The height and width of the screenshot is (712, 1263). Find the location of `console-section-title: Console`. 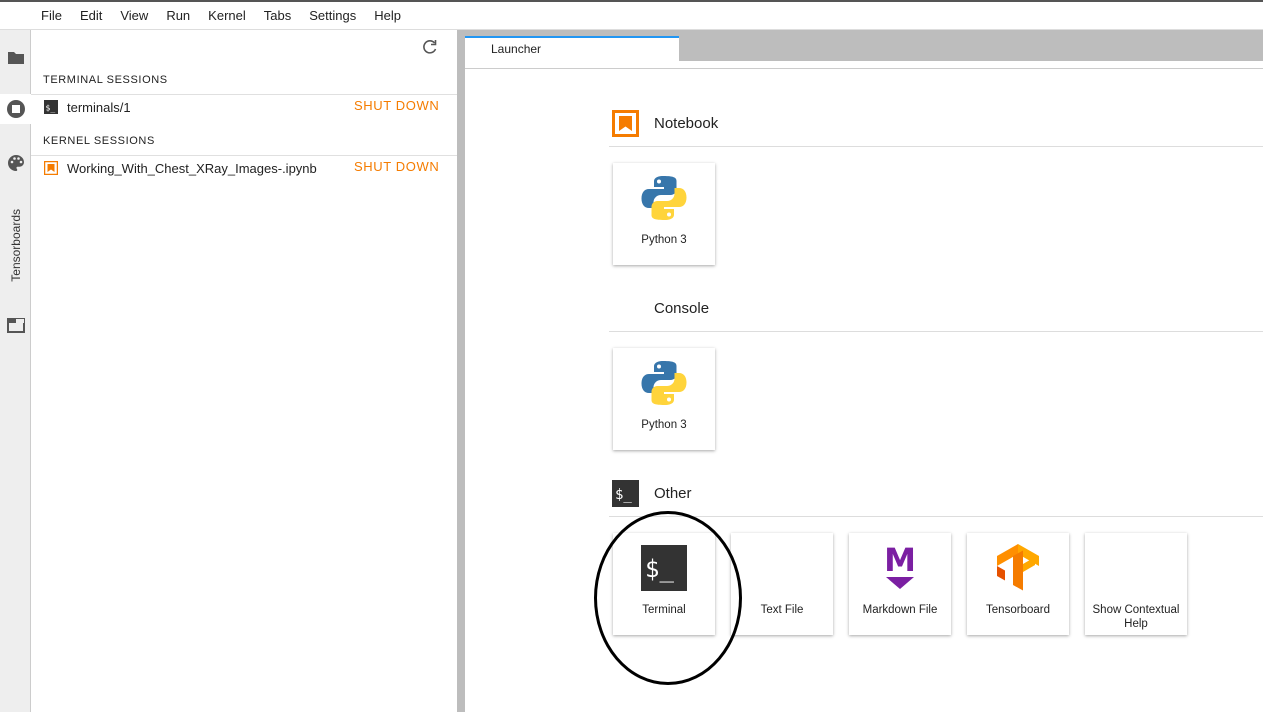

console-section-title: Console is located at coordinates (682, 308).